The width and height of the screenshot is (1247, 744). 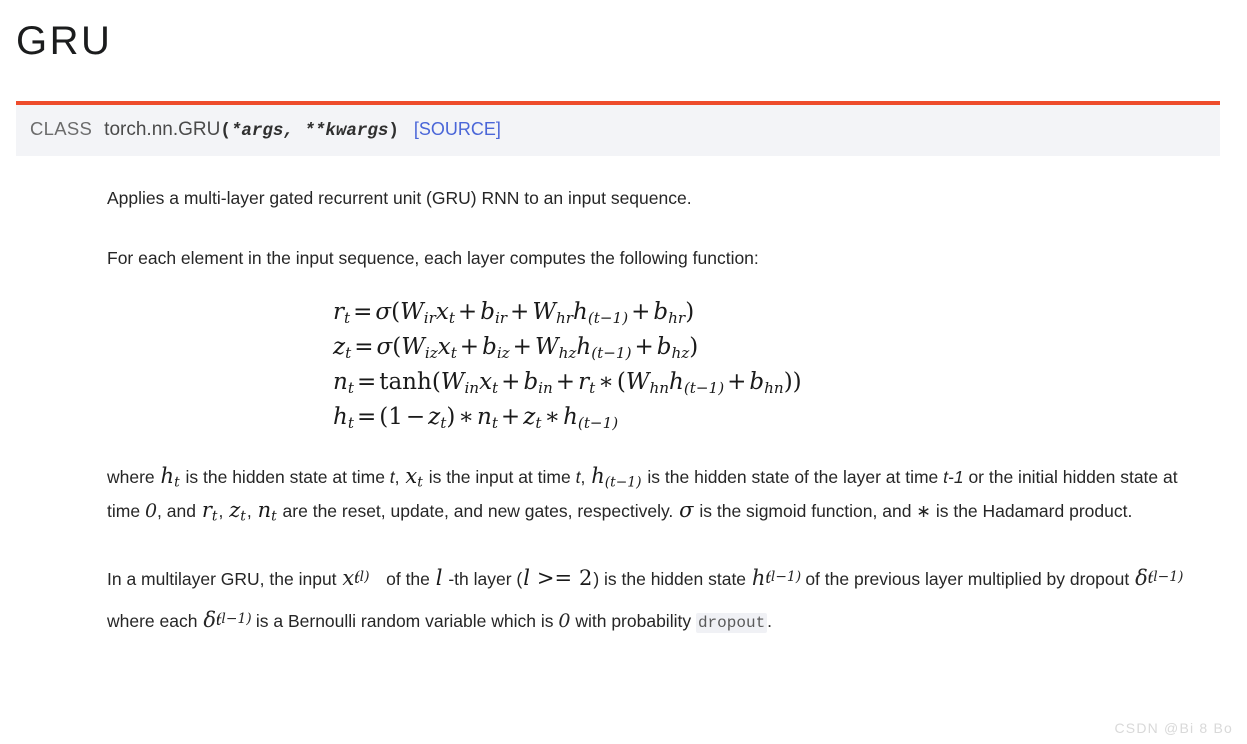 What do you see at coordinates (923, 510) in the screenshot?
I see `where-asterisk: ∗` at bounding box center [923, 510].